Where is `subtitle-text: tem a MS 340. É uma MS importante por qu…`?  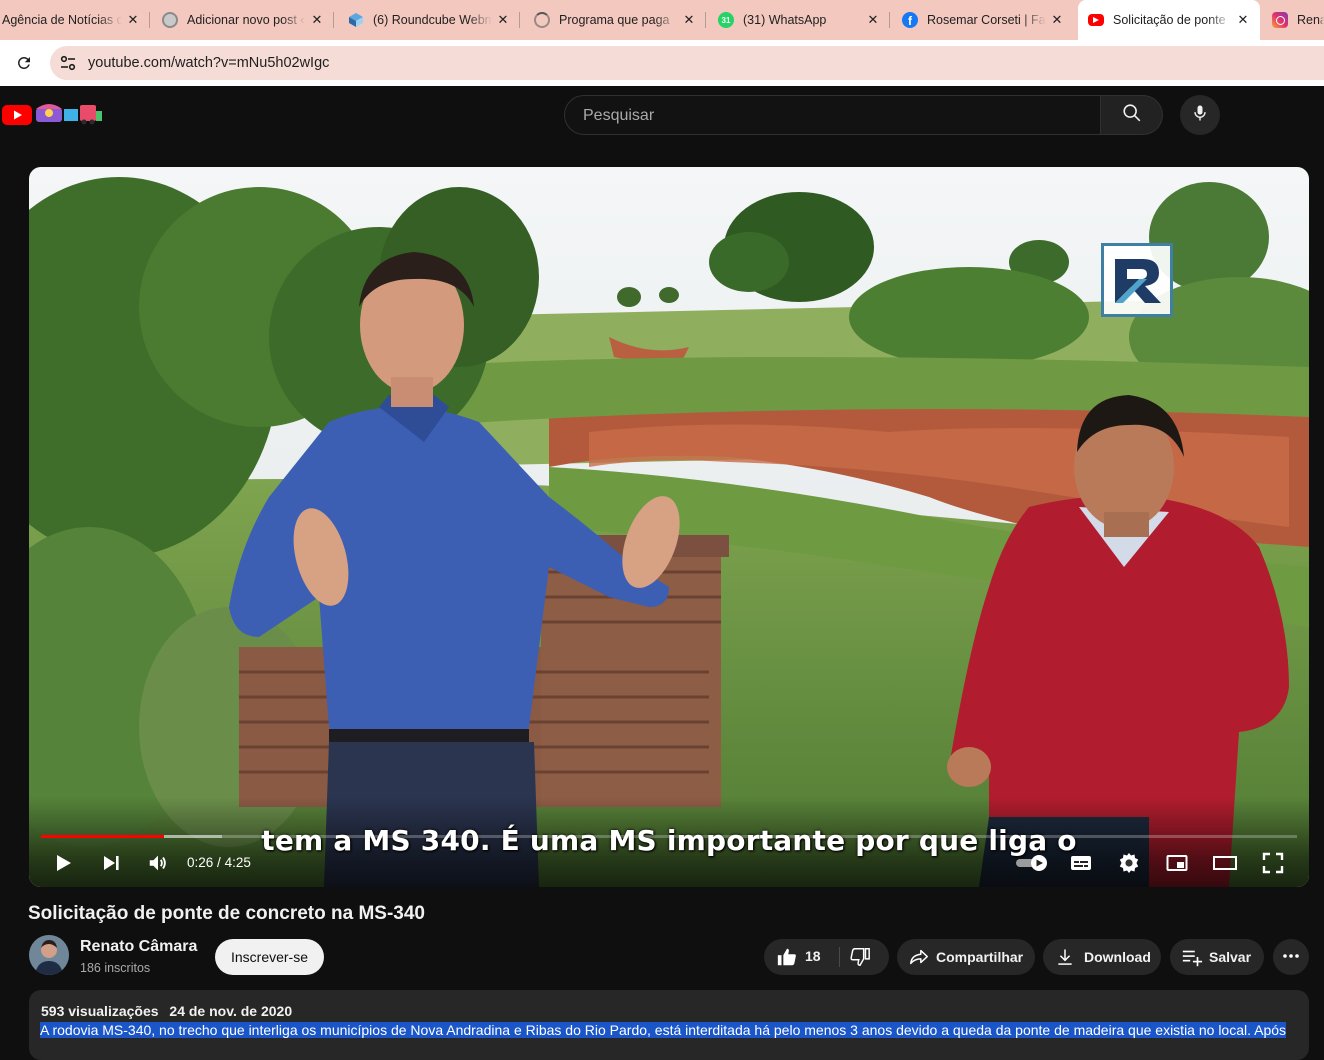 subtitle-text: tem a MS 340. É uma MS importante por qu… is located at coordinates (669, 840).